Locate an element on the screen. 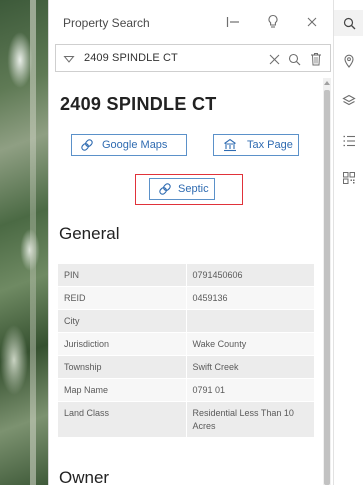 This screenshot has width=363, height=485. right-toolbar is located at coordinates (348, 242).